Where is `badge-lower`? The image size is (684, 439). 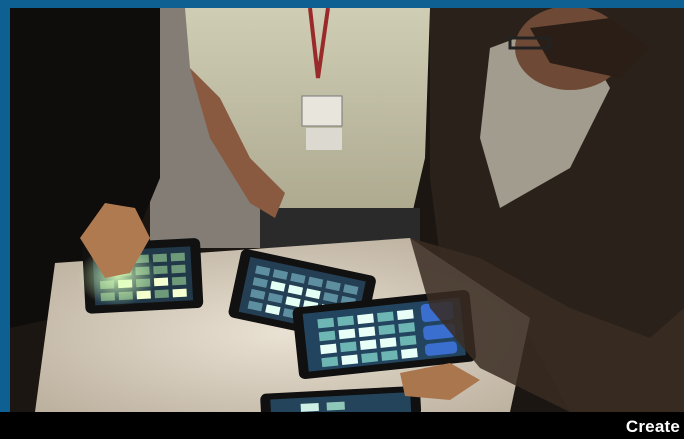
badge-lower is located at coordinates (324, 139).